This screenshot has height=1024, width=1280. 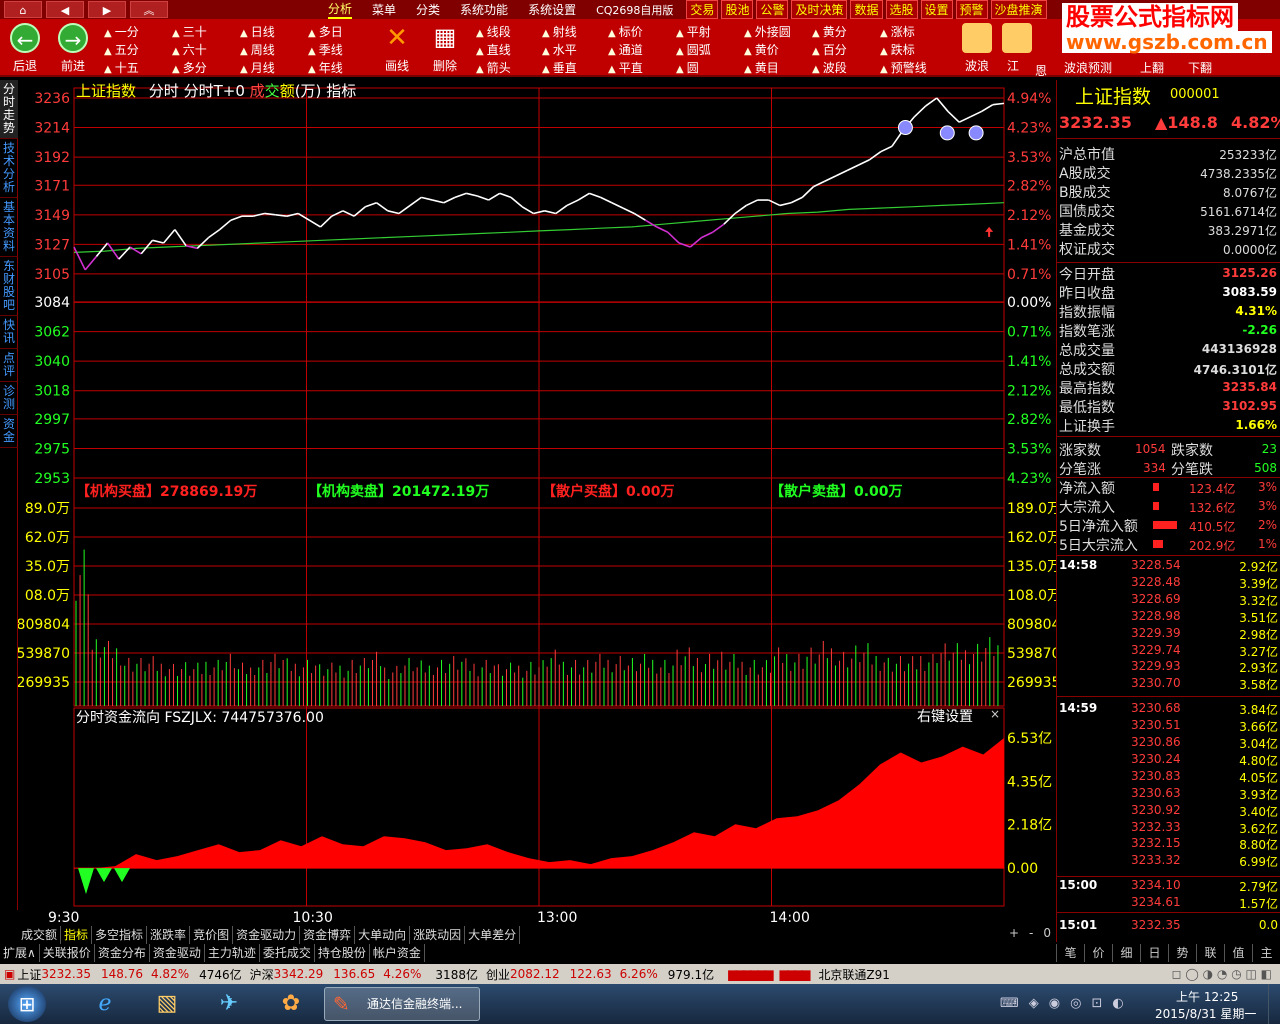 I want to click on left-nav-item: 东财股吧, so click(x=9, y=286).